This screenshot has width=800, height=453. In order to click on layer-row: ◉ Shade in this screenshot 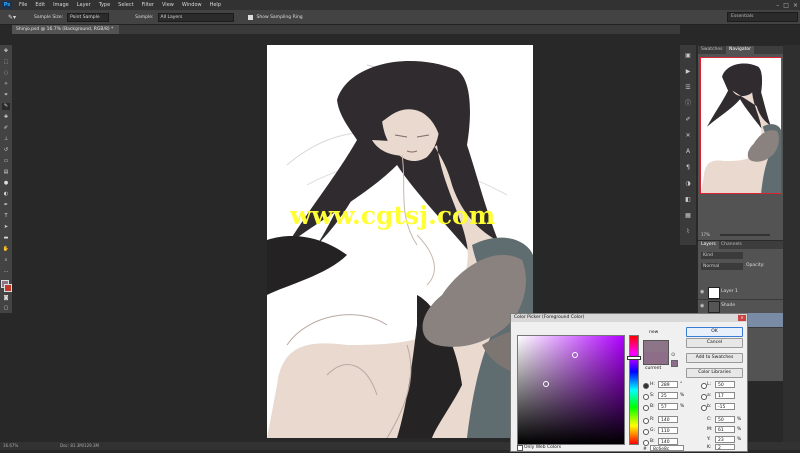, I will do `click(740, 306)`.